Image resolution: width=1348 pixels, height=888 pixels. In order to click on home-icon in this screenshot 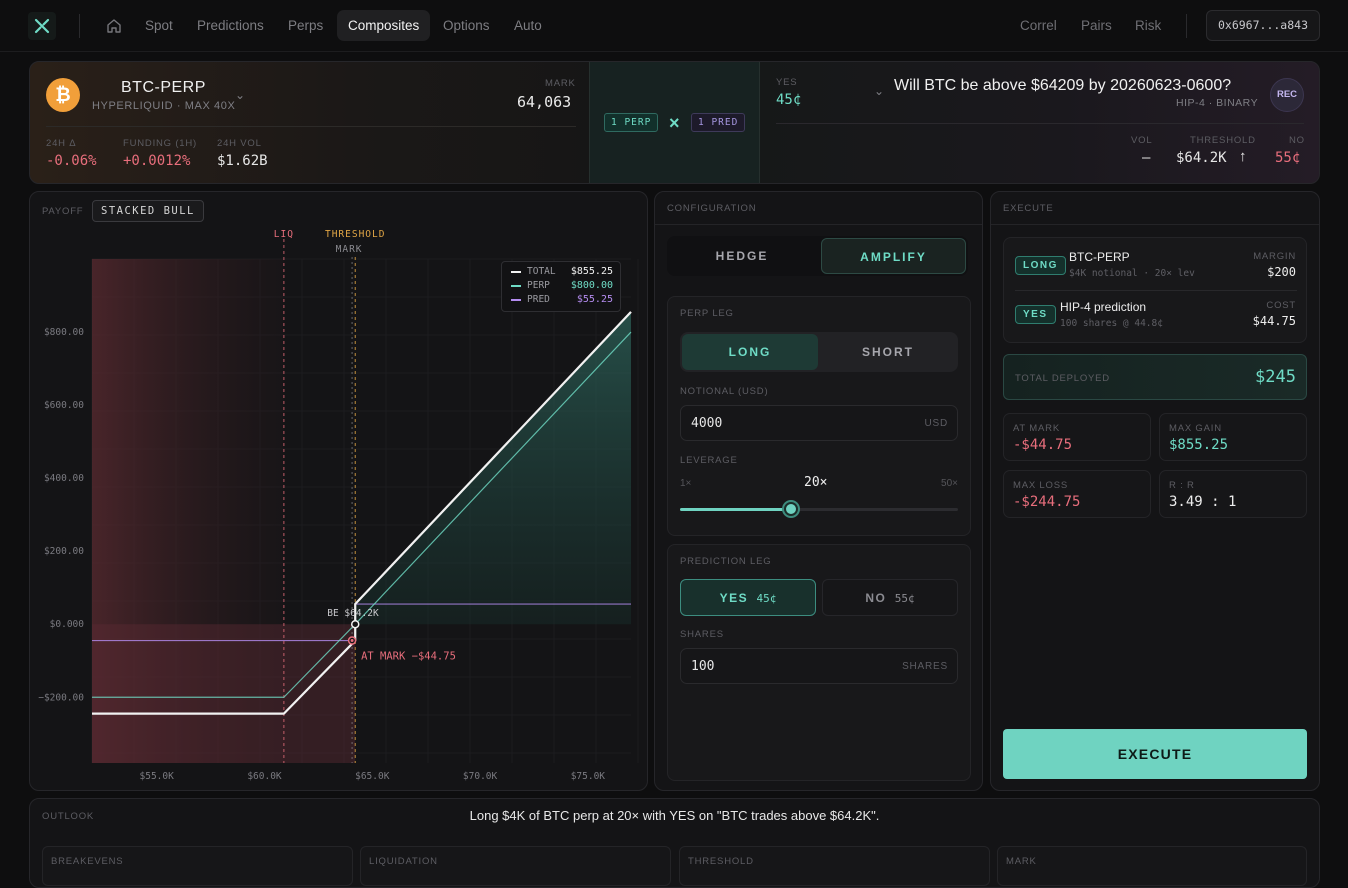, I will do `click(114, 26)`.